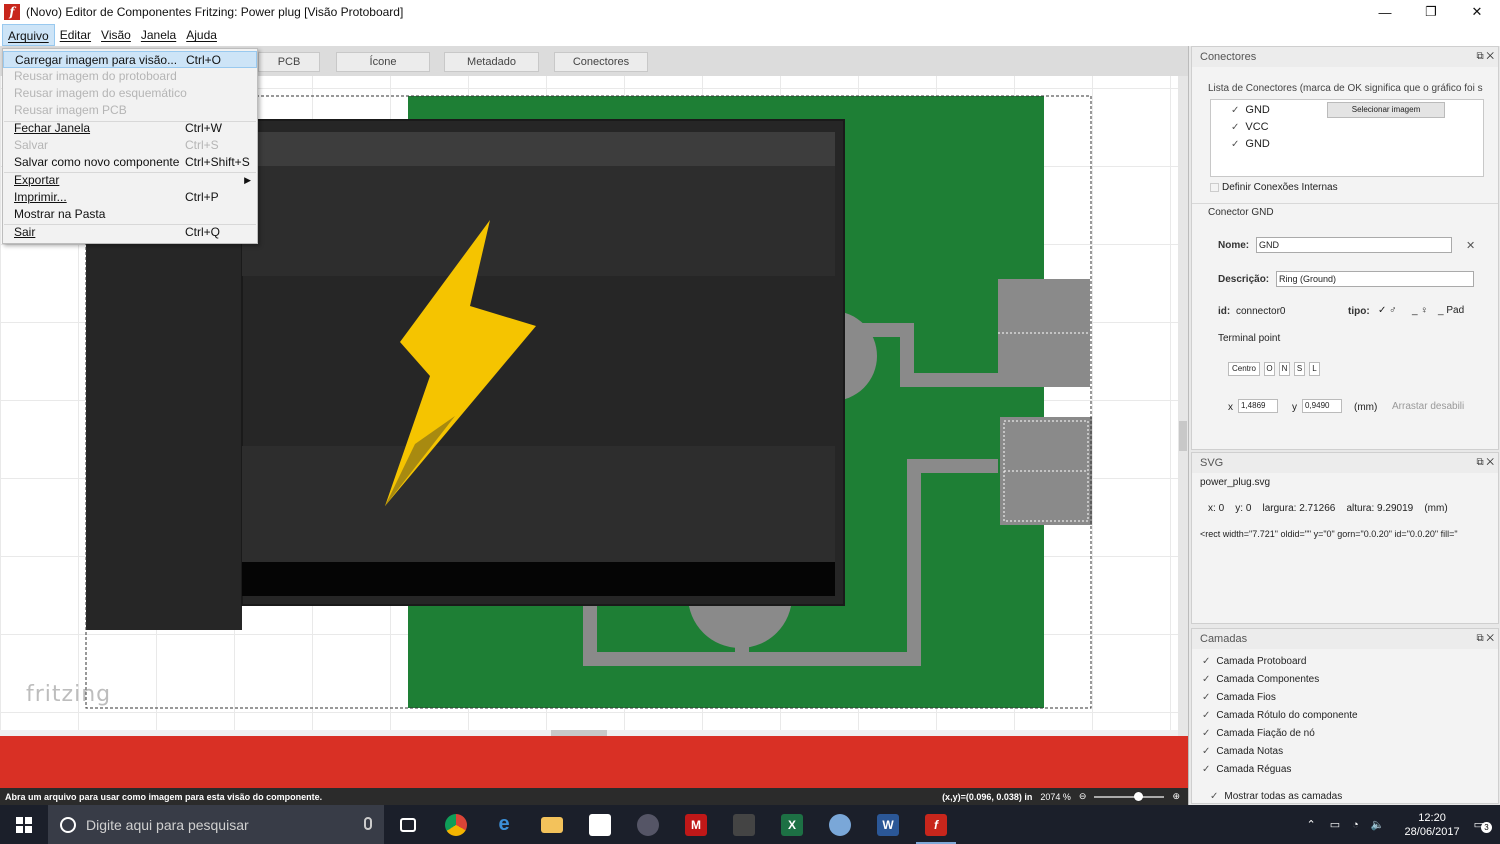 The width and height of the screenshot is (1500, 844). I want to click on menu-save-as-new-part: Salvar como novo componente Ctrl+Shift+S, so click(130, 162).